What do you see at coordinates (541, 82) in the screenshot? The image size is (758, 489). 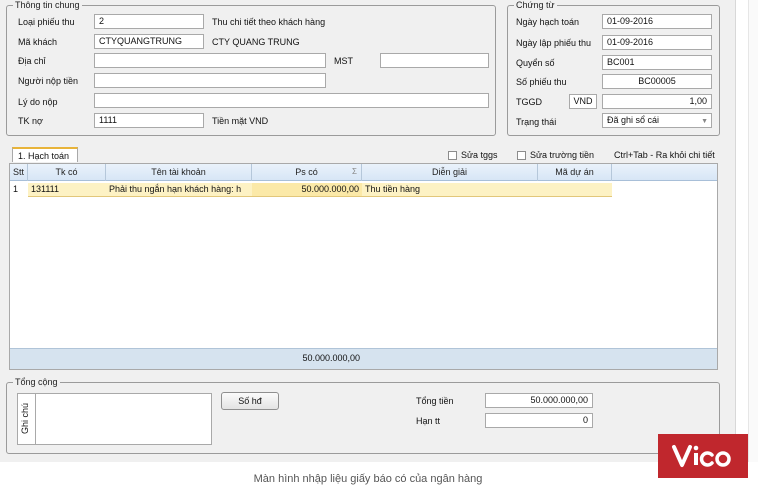 I see `so-phieu-label: Số phiếu thu` at bounding box center [541, 82].